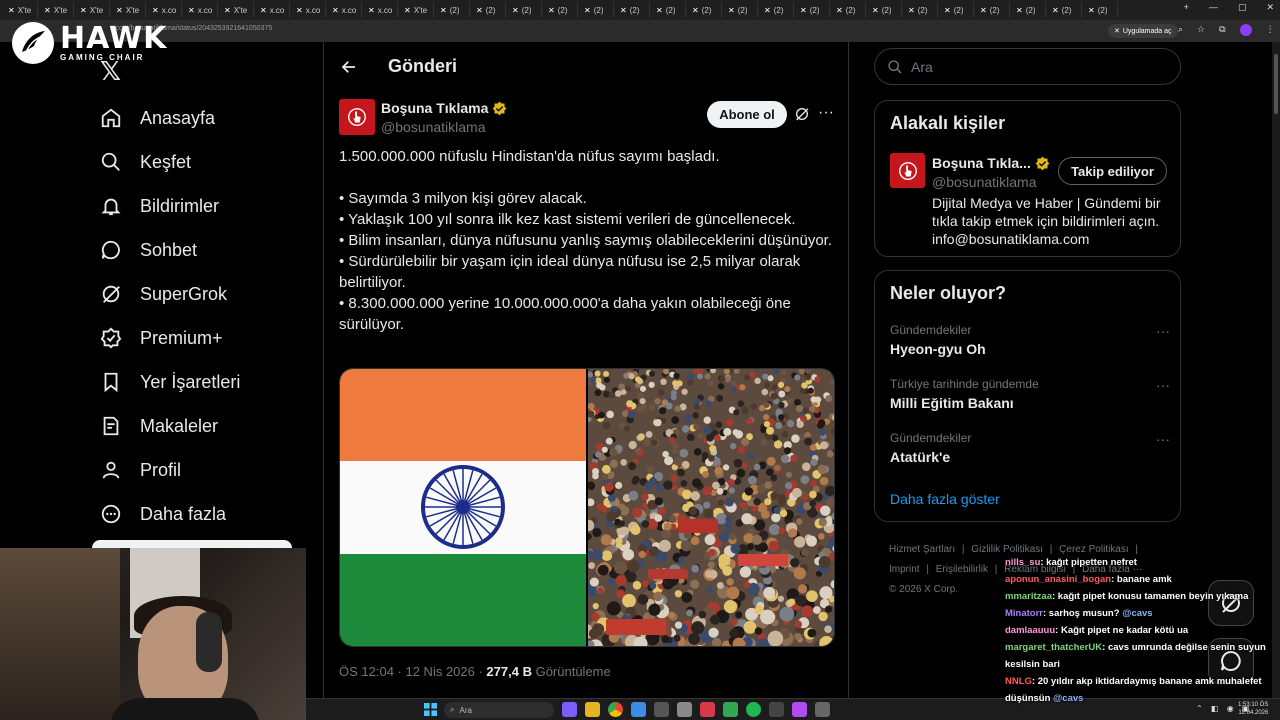 The image size is (1280, 720). Describe the element at coordinates (753, 709) in the screenshot. I see `spotify-icon` at that location.